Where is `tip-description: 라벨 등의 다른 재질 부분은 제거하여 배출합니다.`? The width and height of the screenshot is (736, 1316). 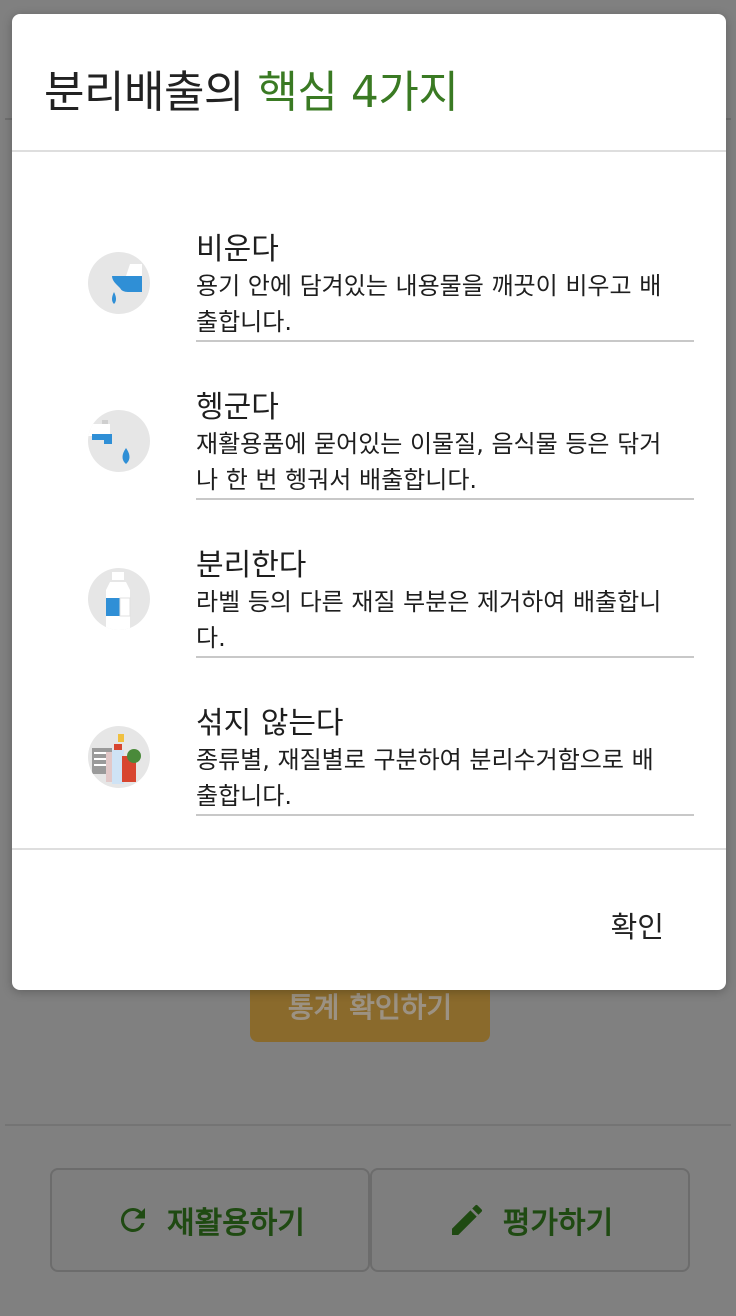 tip-description: 라벨 등의 다른 재질 부분은 제거하여 배출합니다. is located at coordinates (429, 620).